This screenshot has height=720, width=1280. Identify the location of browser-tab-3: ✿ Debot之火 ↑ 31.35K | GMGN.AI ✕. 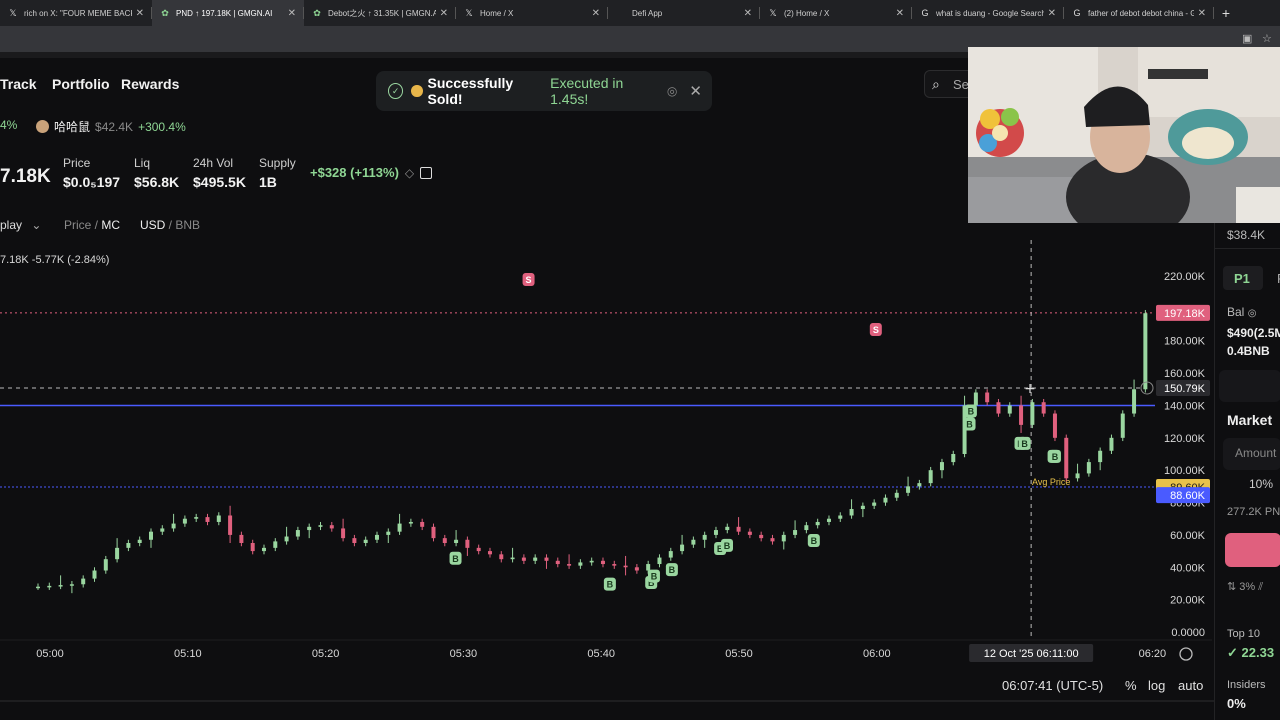
(380, 13).